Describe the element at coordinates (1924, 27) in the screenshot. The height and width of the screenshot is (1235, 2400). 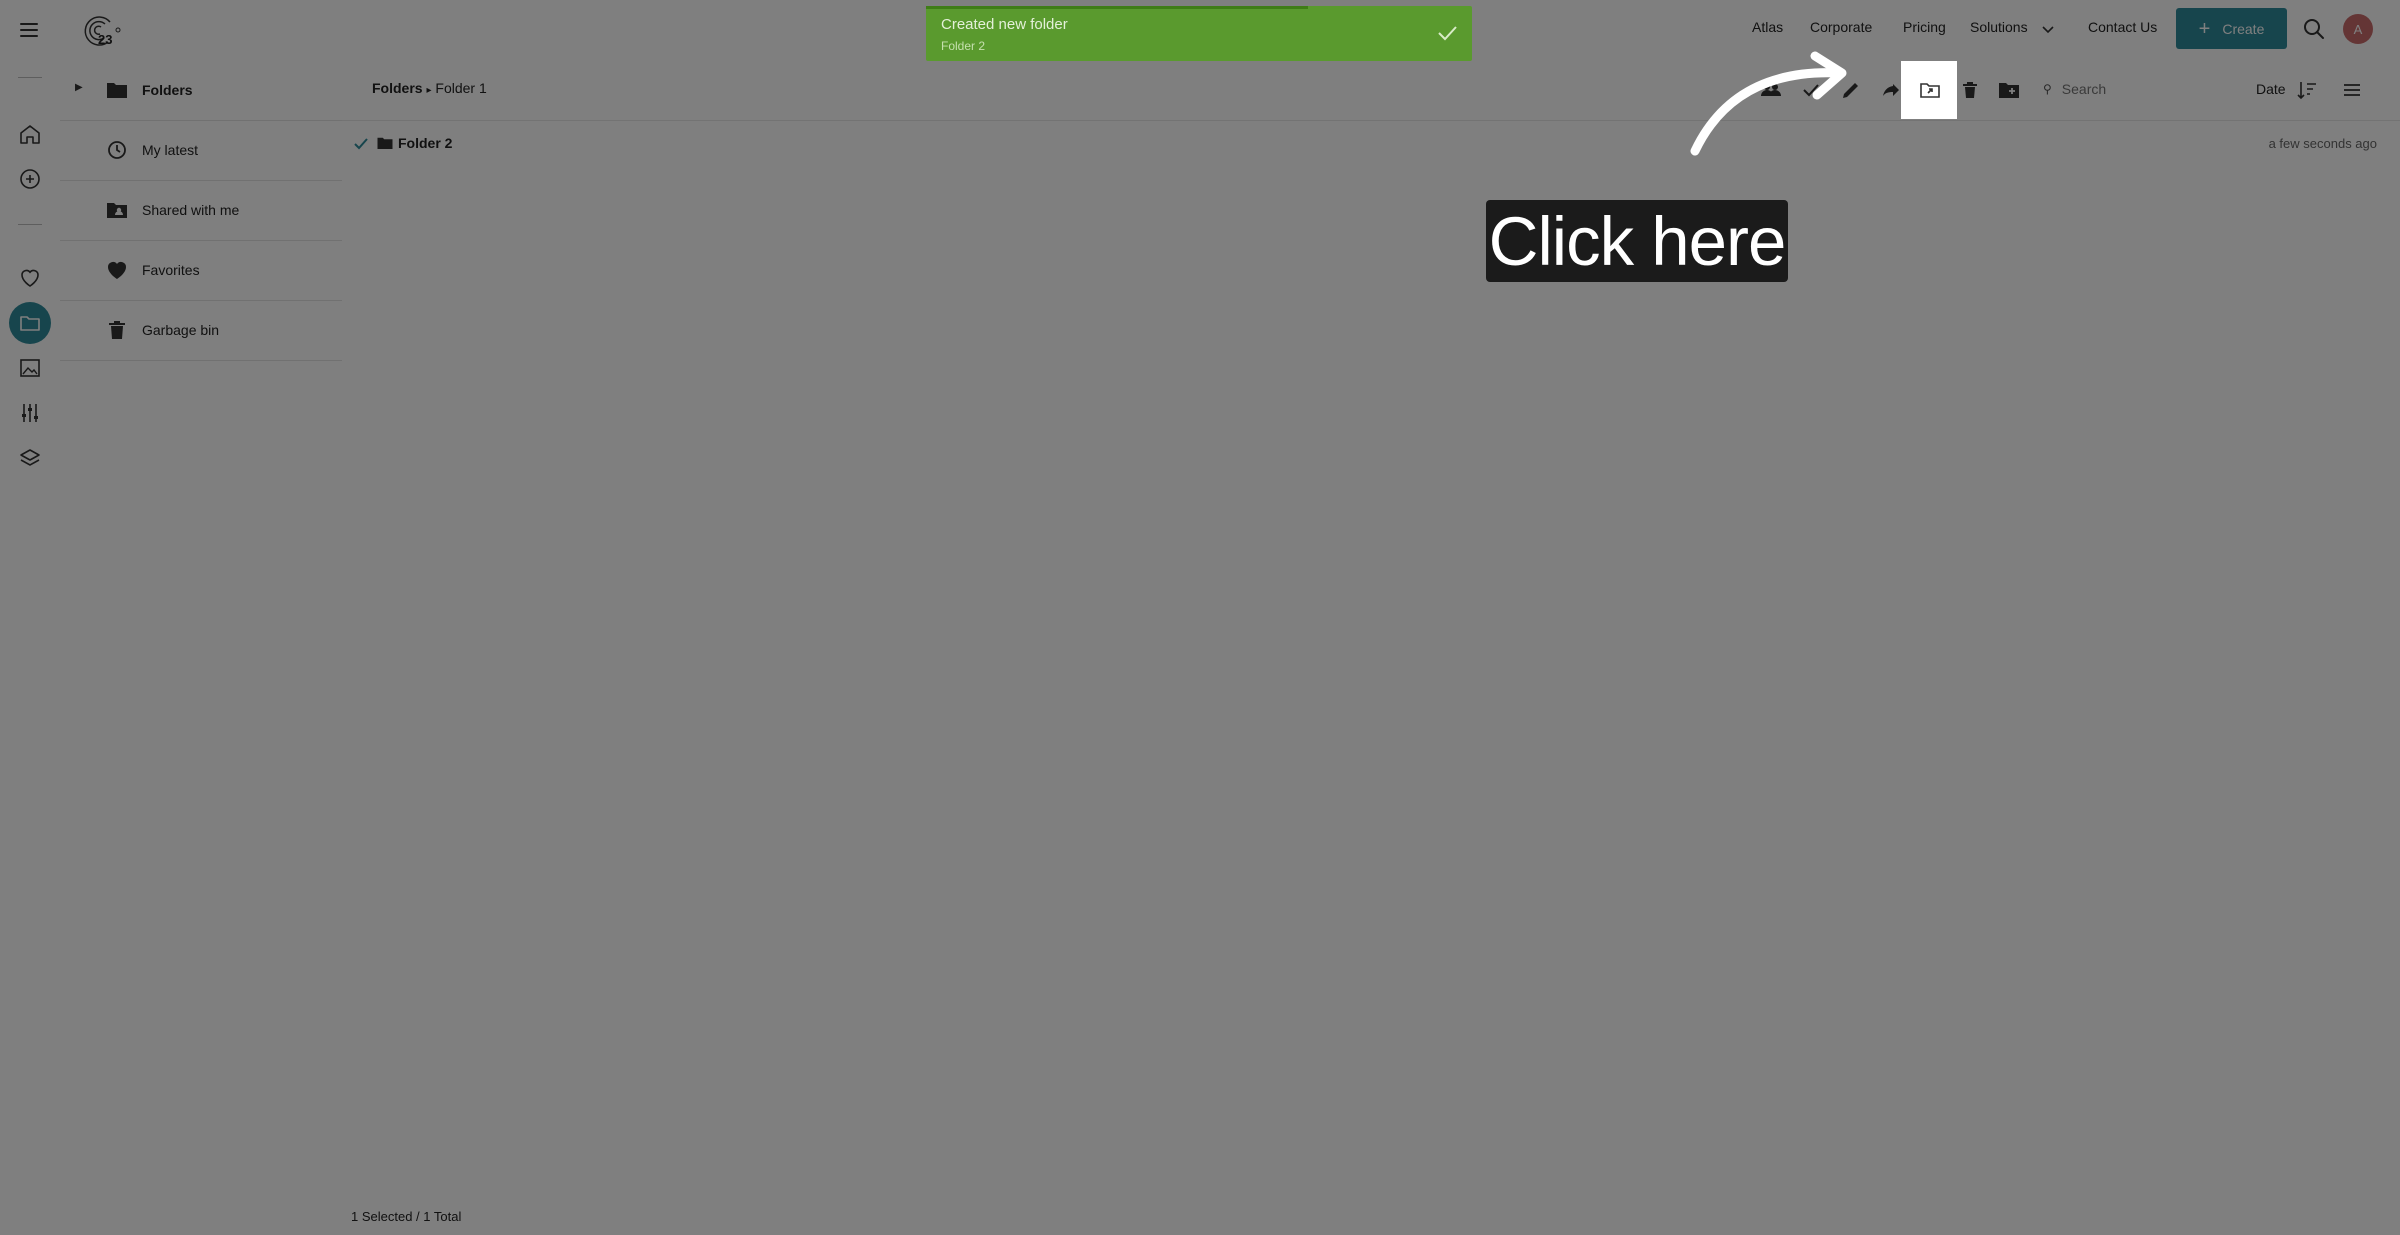
I see `nav-link-pricing: Pricing` at that location.